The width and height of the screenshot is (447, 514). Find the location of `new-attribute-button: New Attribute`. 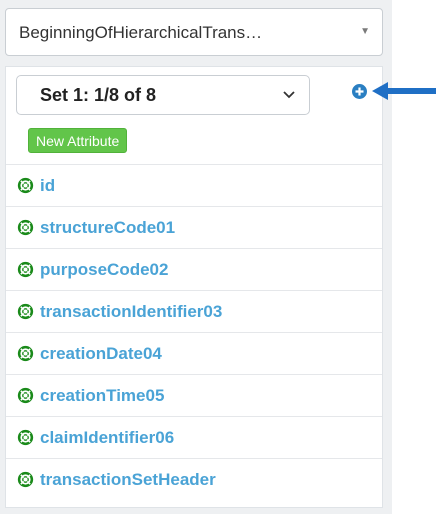

new-attribute-button: New Attribute is located at coordinates (78, 140).